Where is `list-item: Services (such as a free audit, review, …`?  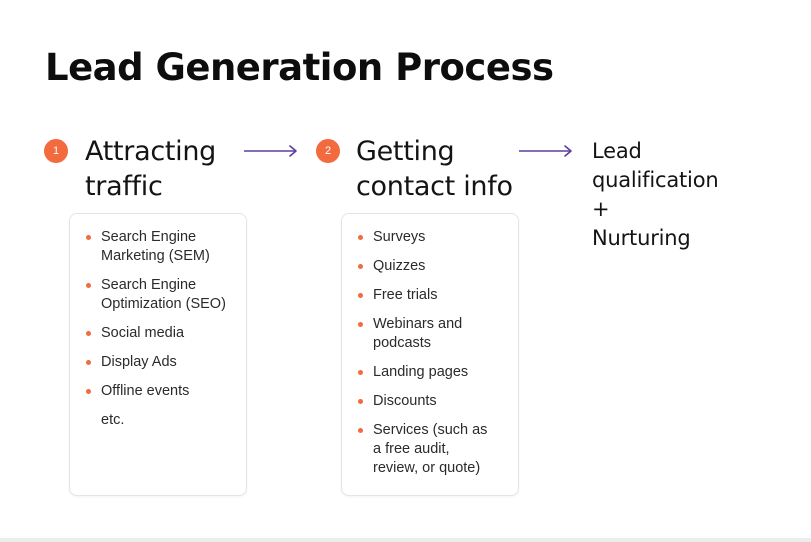
list-item: Services (such as a free audit, review, … is located at coordinates (428, 449).